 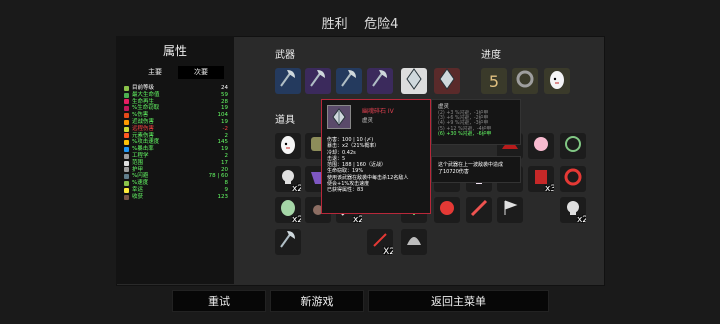 I want to click on stat-value: 78 | 60, so click(x=218, y=176).